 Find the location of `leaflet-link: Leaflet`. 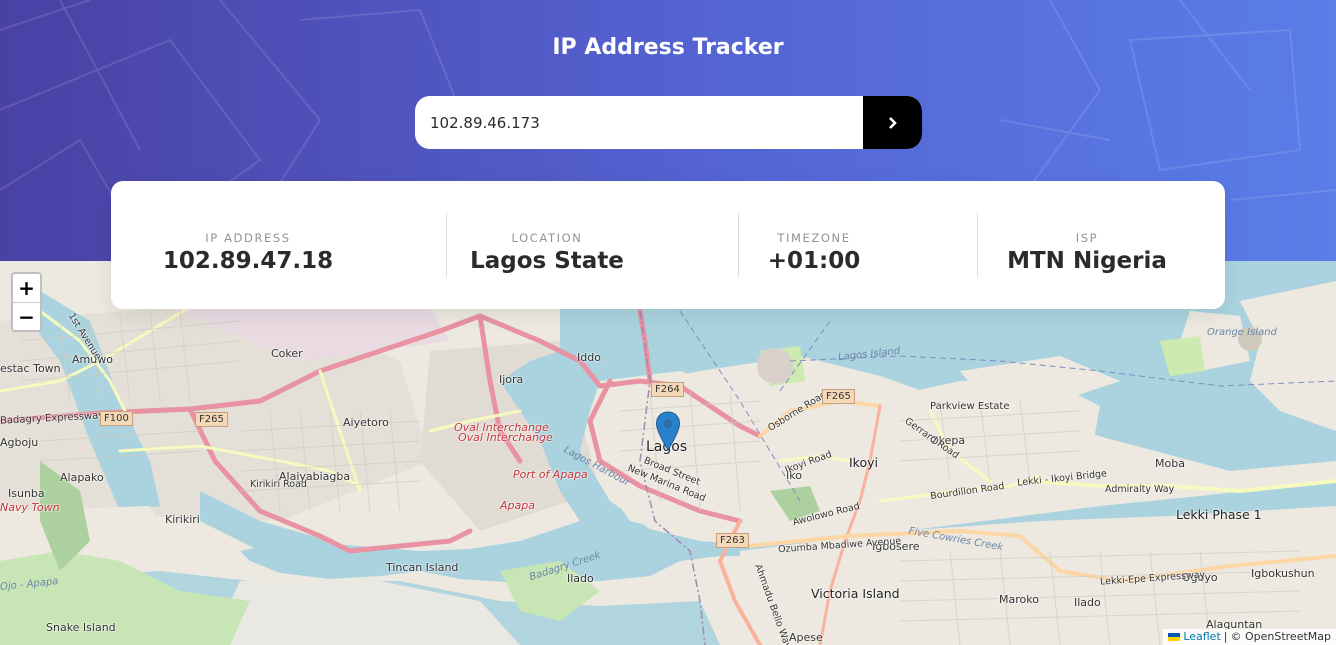

leaflet-link: Leaflet is located at coordinates (1201, 637).